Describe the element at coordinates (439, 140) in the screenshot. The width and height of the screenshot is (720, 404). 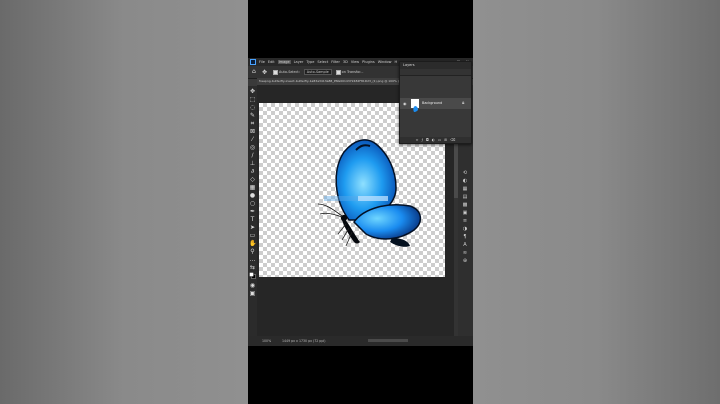
I see `folder-icon: ▭` at that location.